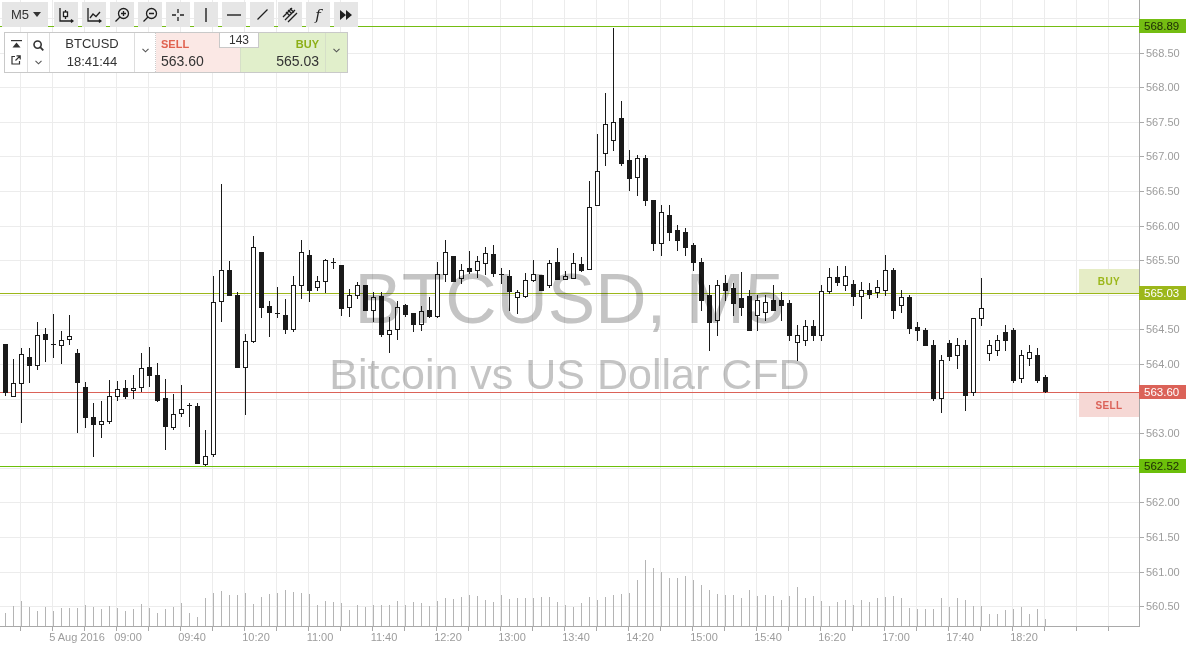  I want to click on candlestick-icon, so click(66, 14).